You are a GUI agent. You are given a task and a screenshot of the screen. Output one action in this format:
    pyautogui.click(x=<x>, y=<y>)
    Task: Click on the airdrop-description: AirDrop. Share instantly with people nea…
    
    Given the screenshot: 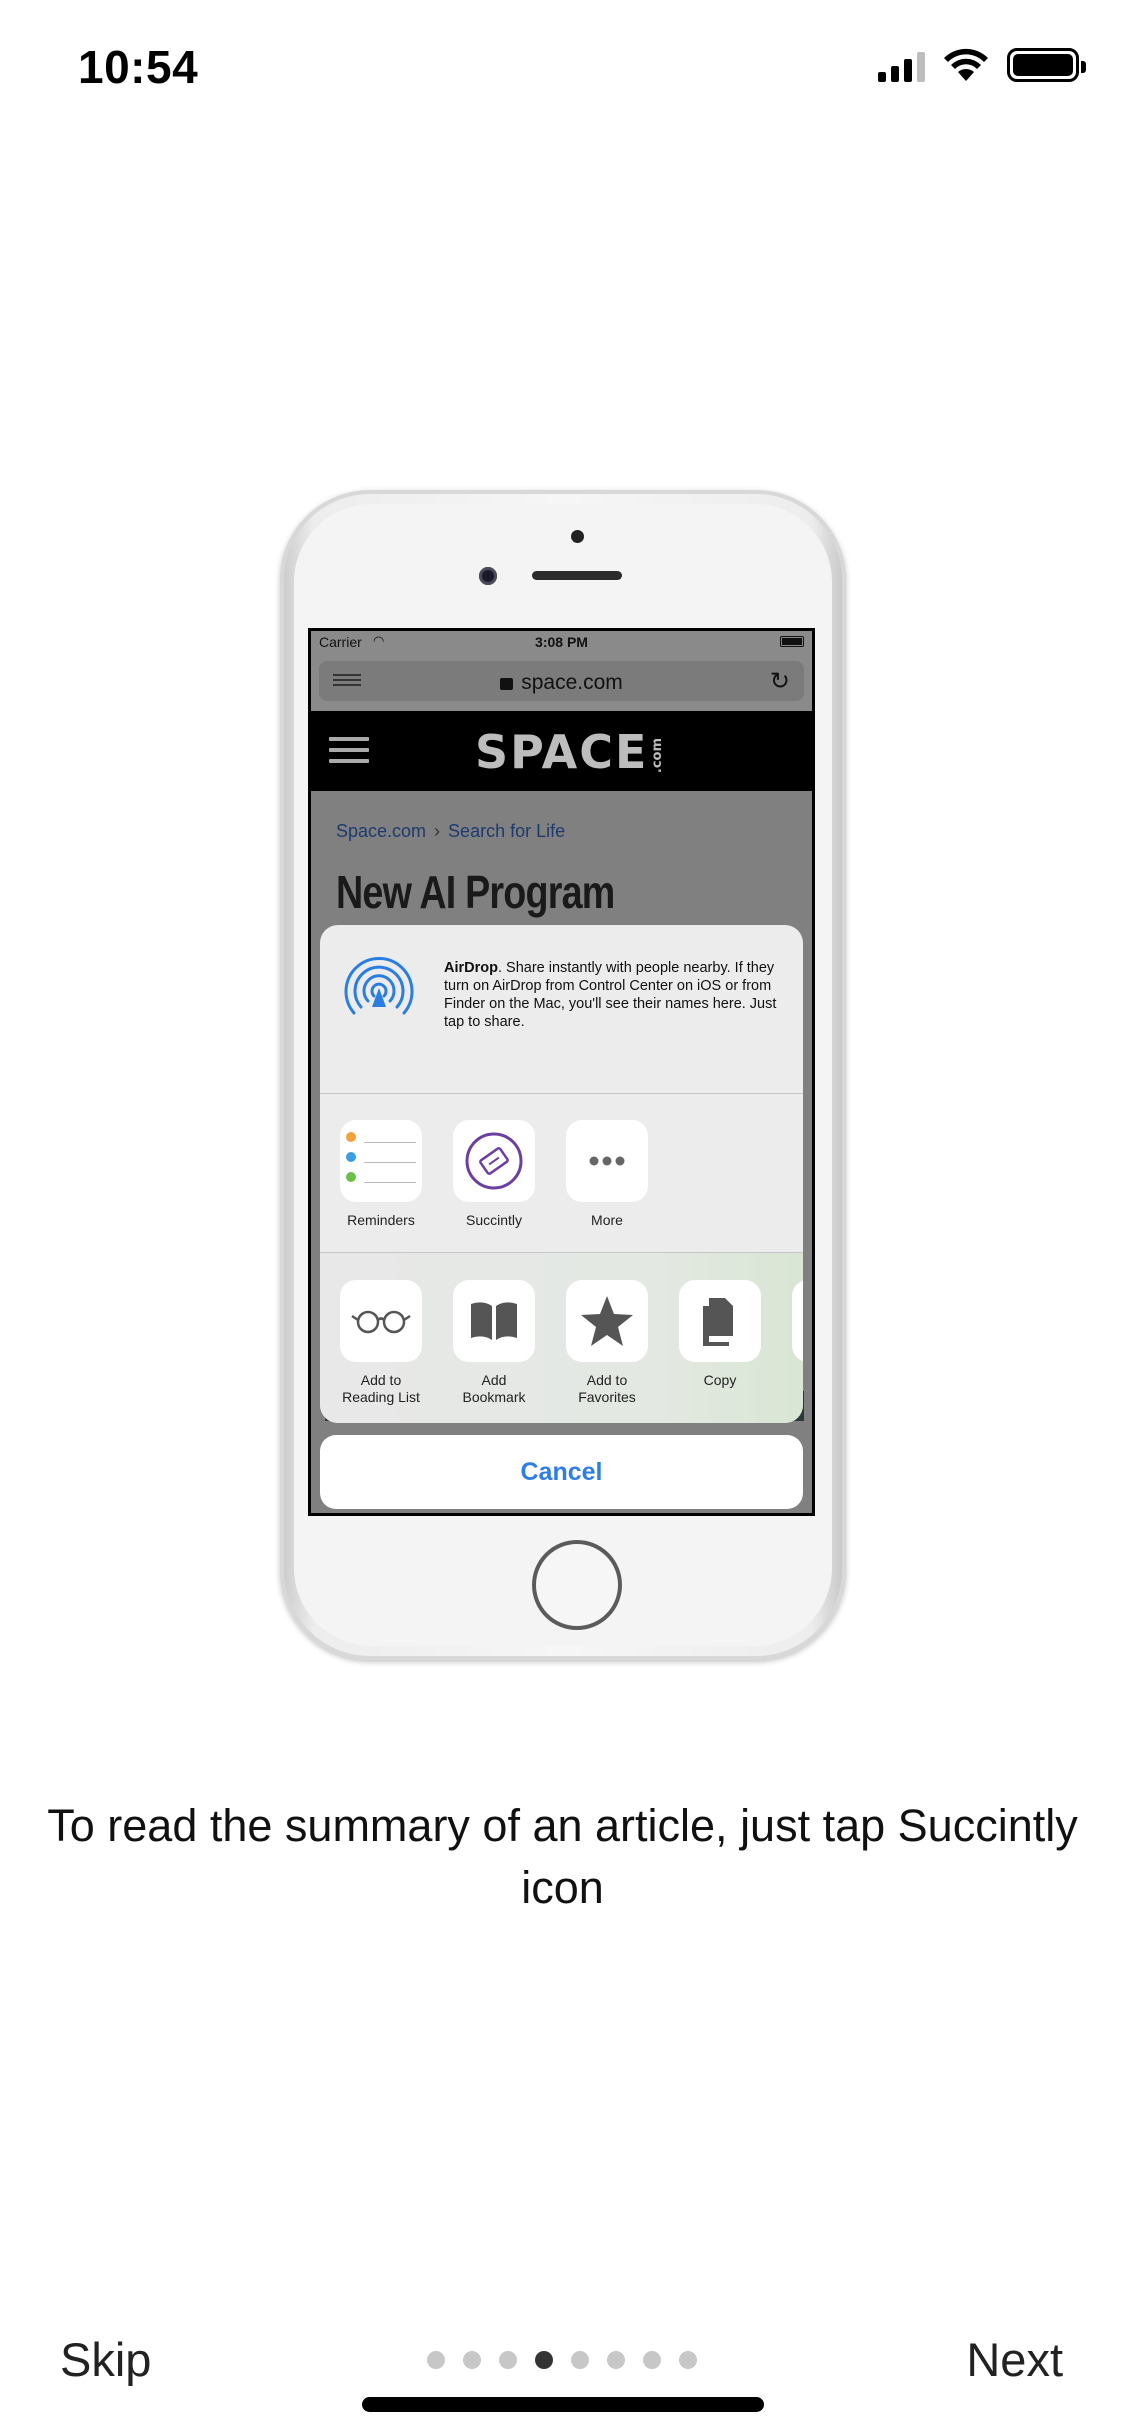 What is the action you would take?
    pyautogui.click(x=610, y=995)
    